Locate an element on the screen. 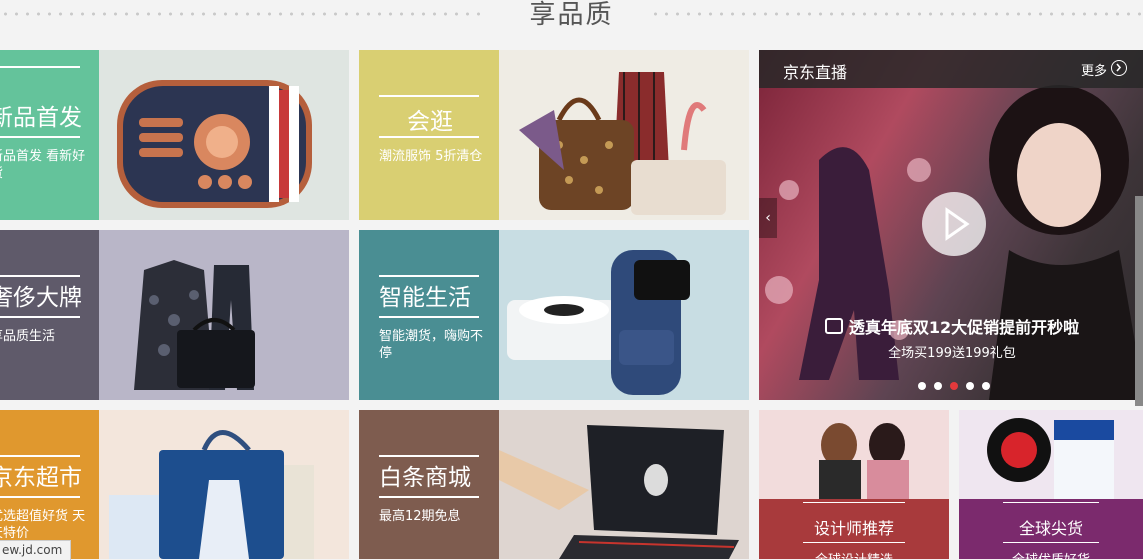  carousel-dots is located at coordinates (958, 382).